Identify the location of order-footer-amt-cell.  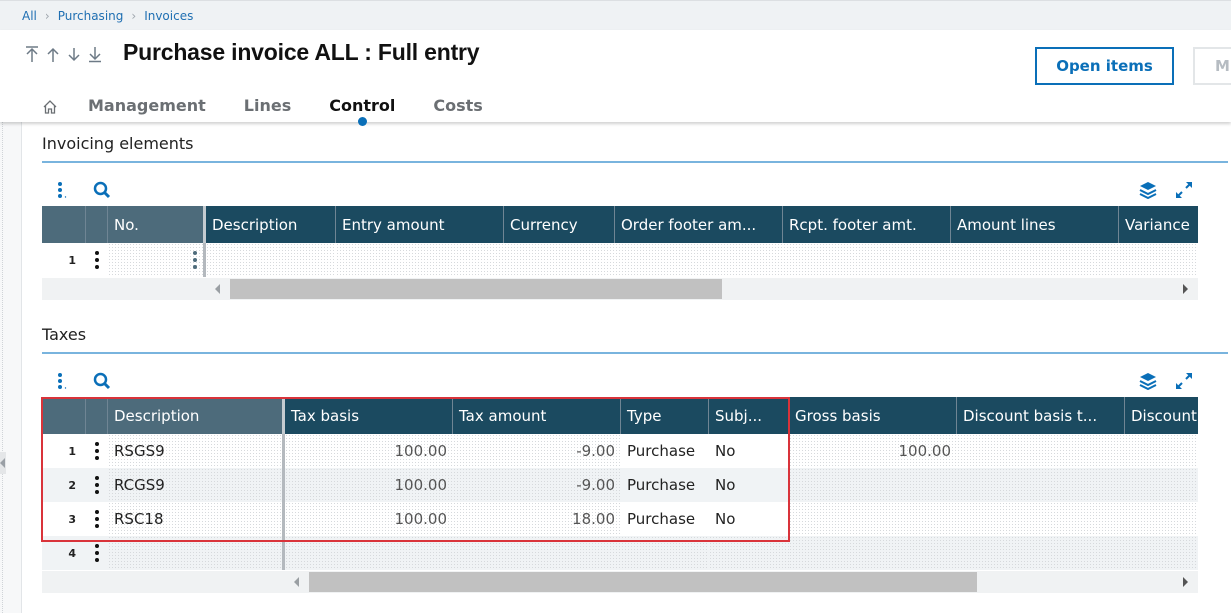
(699, 260).